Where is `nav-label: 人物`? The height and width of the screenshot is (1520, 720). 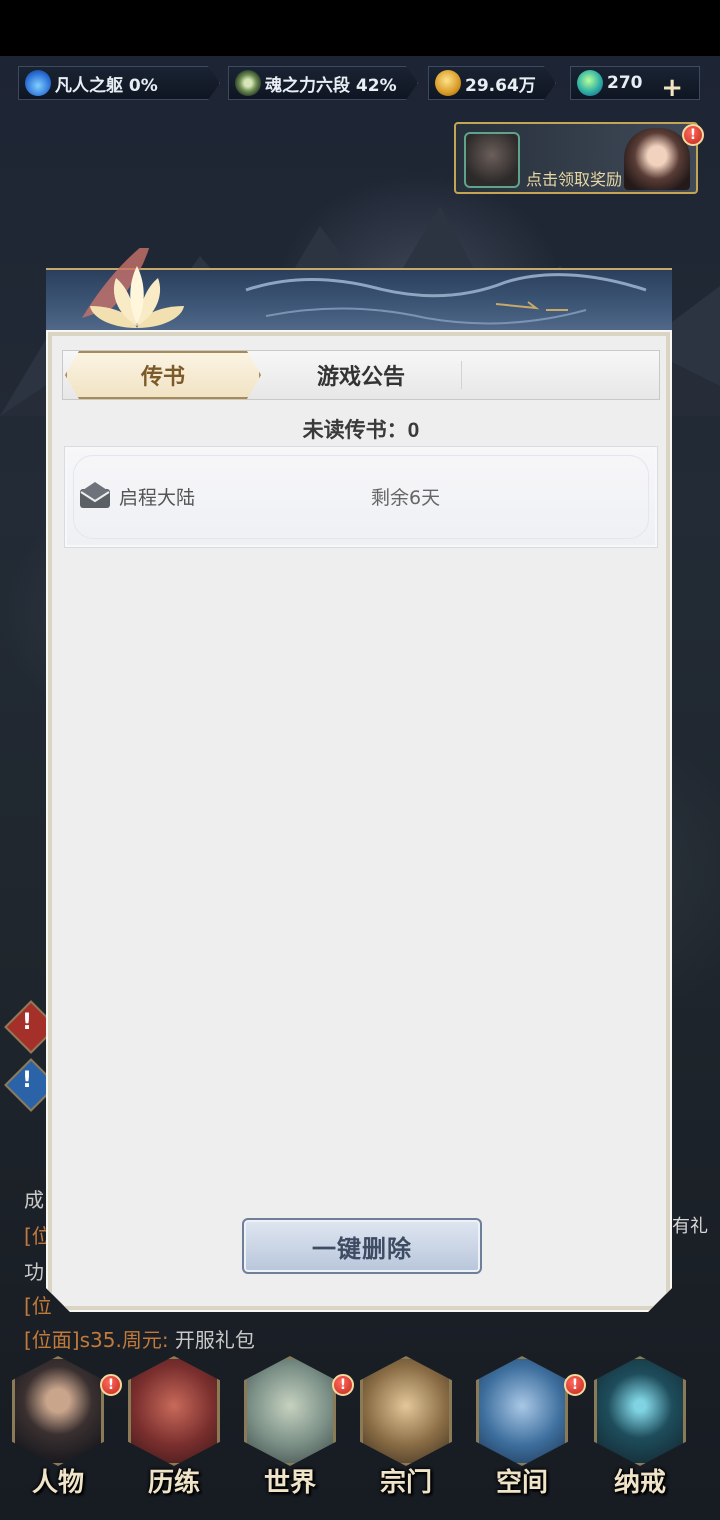 nav-label: 人物 is located at coordinates (57, 1483).